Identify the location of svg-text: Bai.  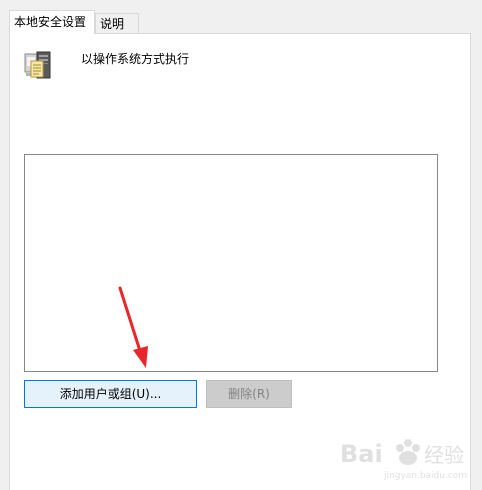
(361, 454).